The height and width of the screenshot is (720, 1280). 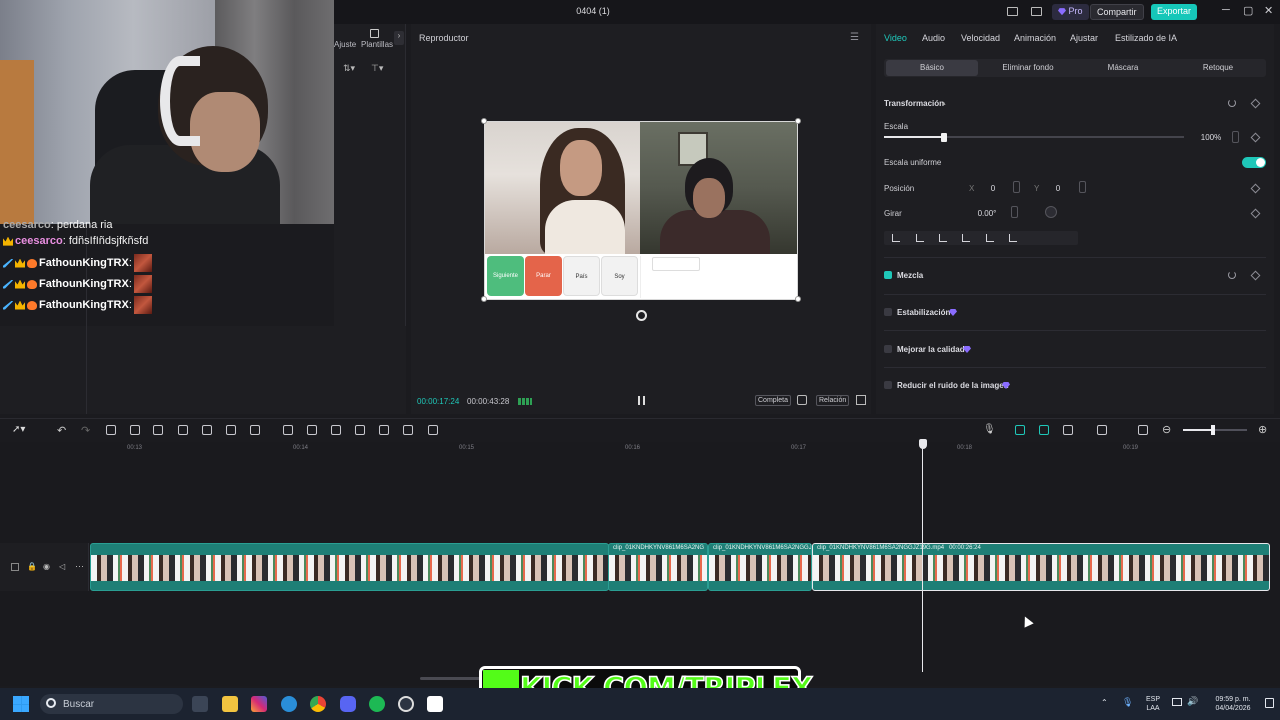 What do you see at coordinates (910, 275) in the screenshot?
I see `blend-label: Mezcla` at bounding box center [910, 275].